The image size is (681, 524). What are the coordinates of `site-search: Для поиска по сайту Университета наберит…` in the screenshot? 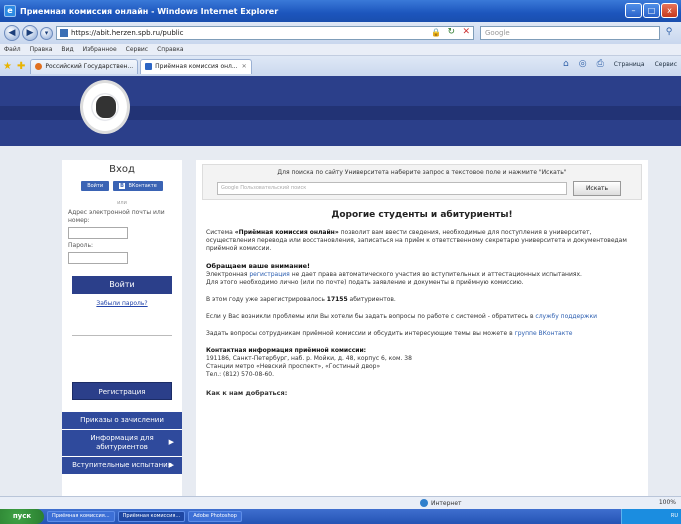 It's located at (422, 182).